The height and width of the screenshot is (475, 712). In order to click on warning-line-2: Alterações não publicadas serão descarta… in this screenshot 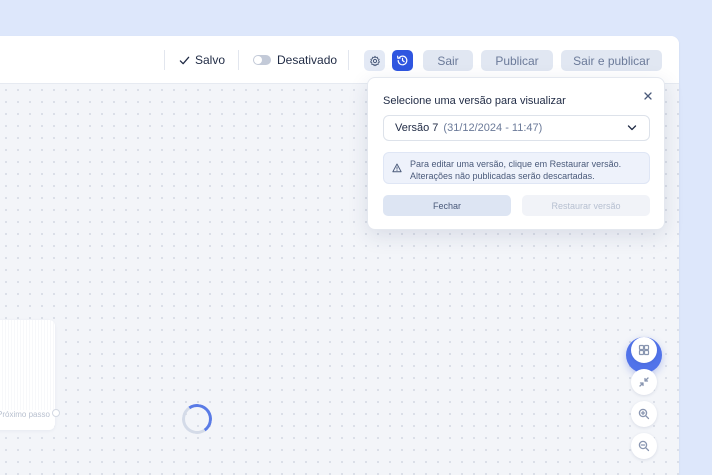, I will do `click(502, 176)`.